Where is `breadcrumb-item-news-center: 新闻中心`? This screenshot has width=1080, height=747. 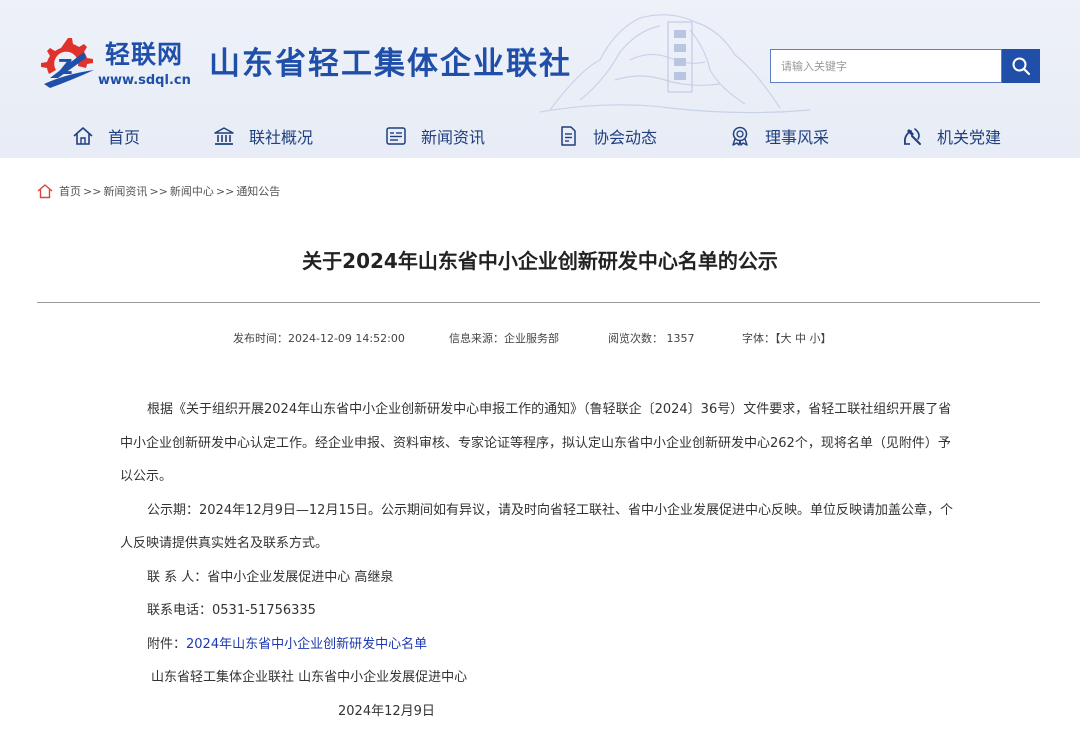
breadcrumb-item-news-center: 新闻中心 is located at coordinates (192, 191).